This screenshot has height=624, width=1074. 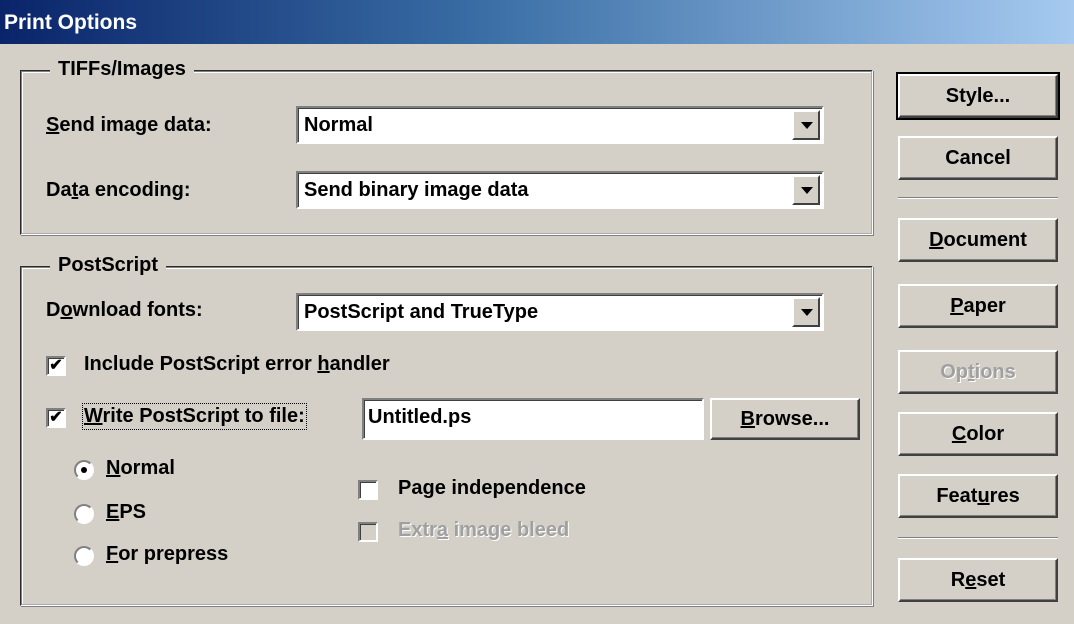 What do you see at coordinates (122, 69) in the screenshot?
I see `tiffs-images-legend: TIFFs/Images` at bounding box center [122, 69].